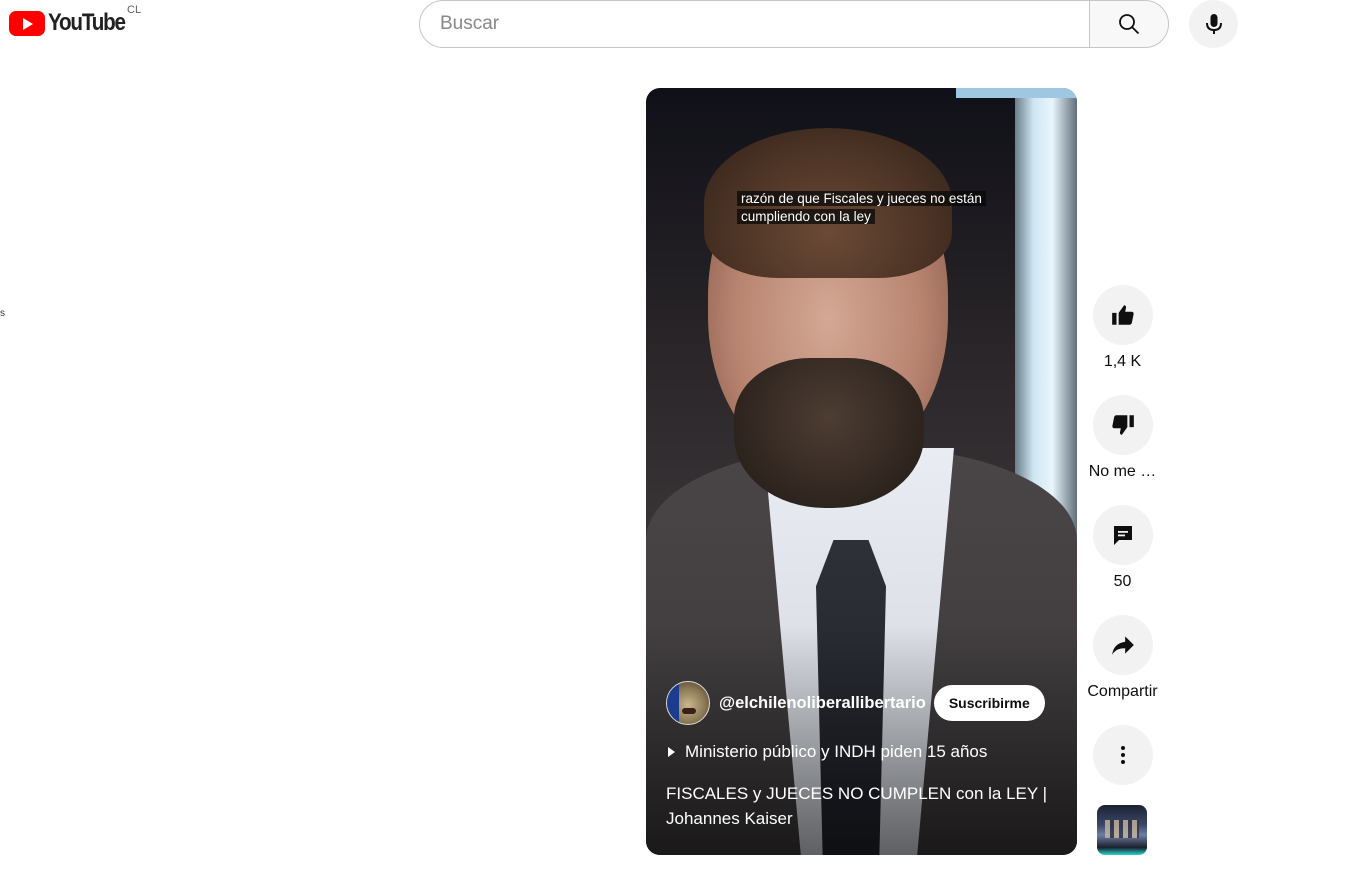 The width and height of the screenshot is (1361, 875). I want to click on caption-line-1: razón de que Fiscales y jueces no están, so click(861, 198).